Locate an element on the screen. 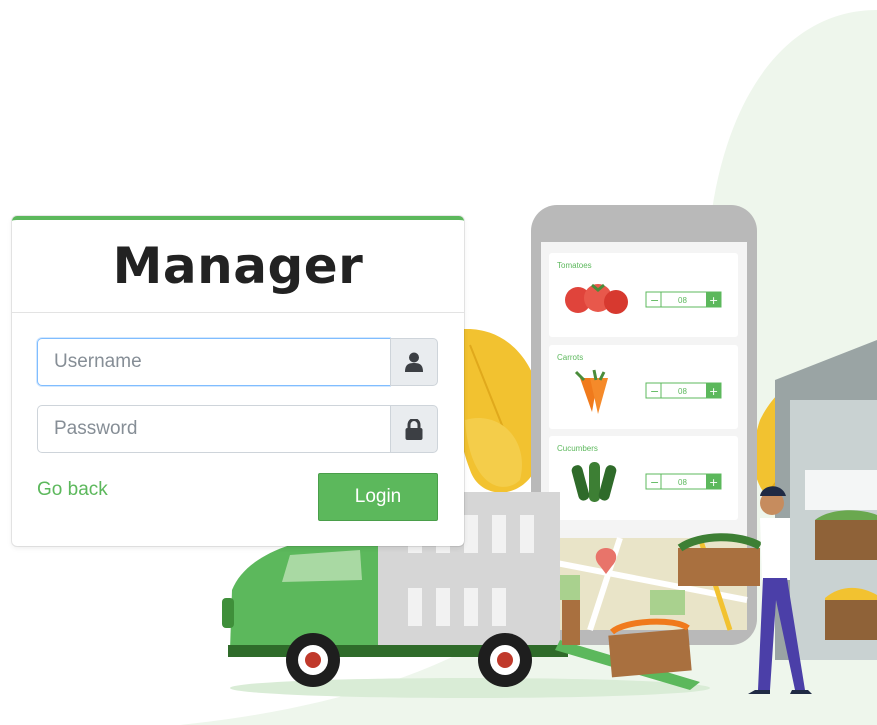 Image resolution: width=877 pixels, height=725 pixels. page-title: Manager is located at coordinates (238, 266).